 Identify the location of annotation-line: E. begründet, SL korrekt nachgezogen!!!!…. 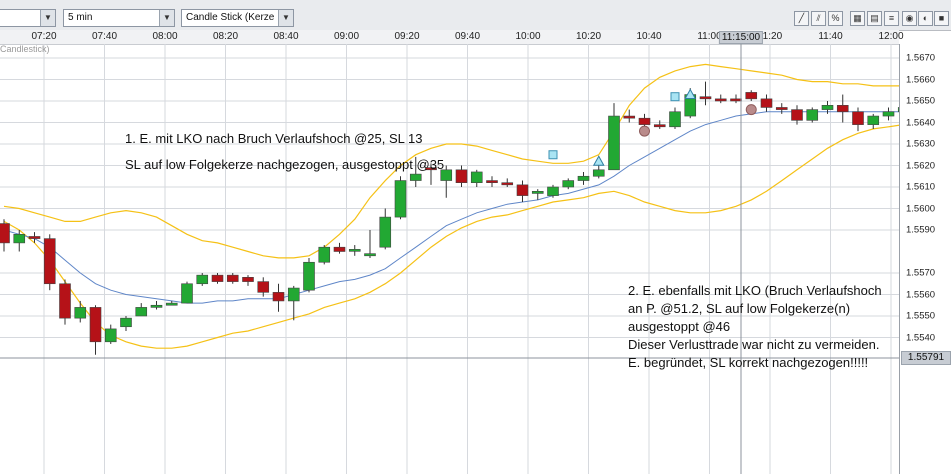
(748, 362).